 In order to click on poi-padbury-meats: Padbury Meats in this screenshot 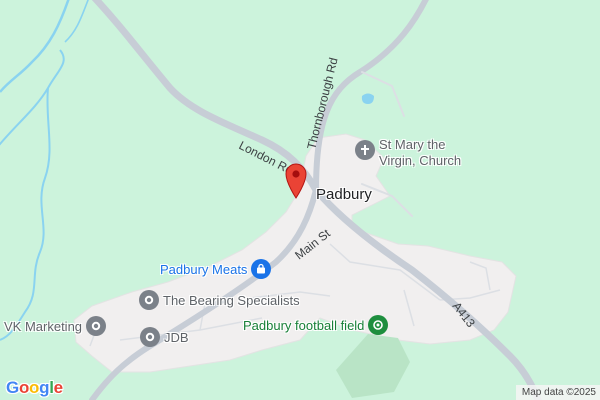, I will do `click(216, 269)`.